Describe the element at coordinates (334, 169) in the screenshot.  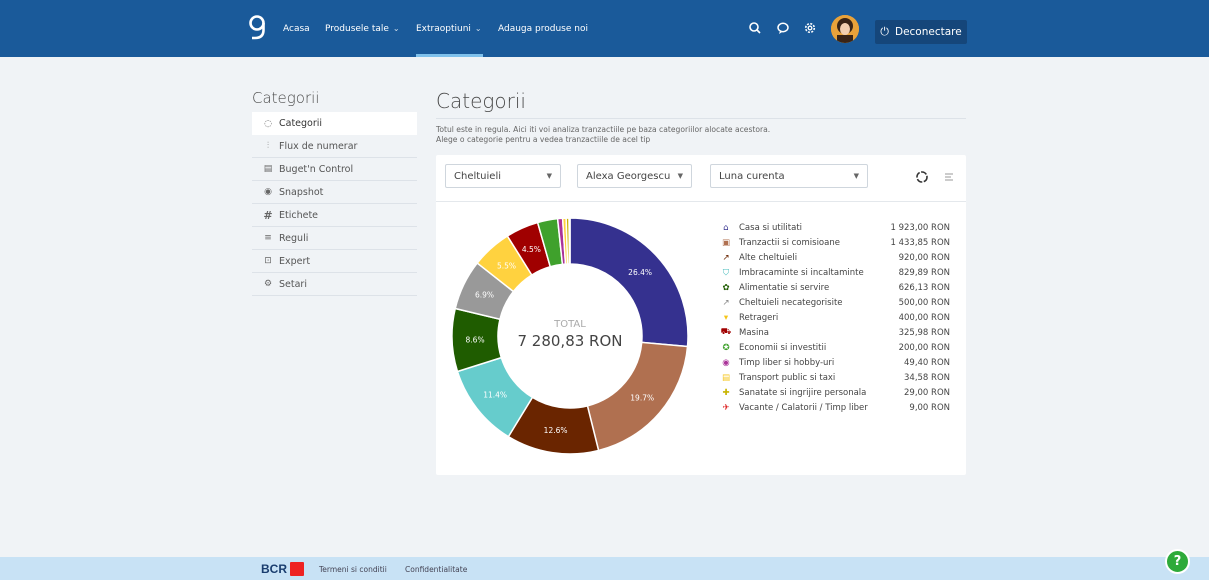
I see `sidebar-item-budget: ▤ Buget'n Control` at that location.